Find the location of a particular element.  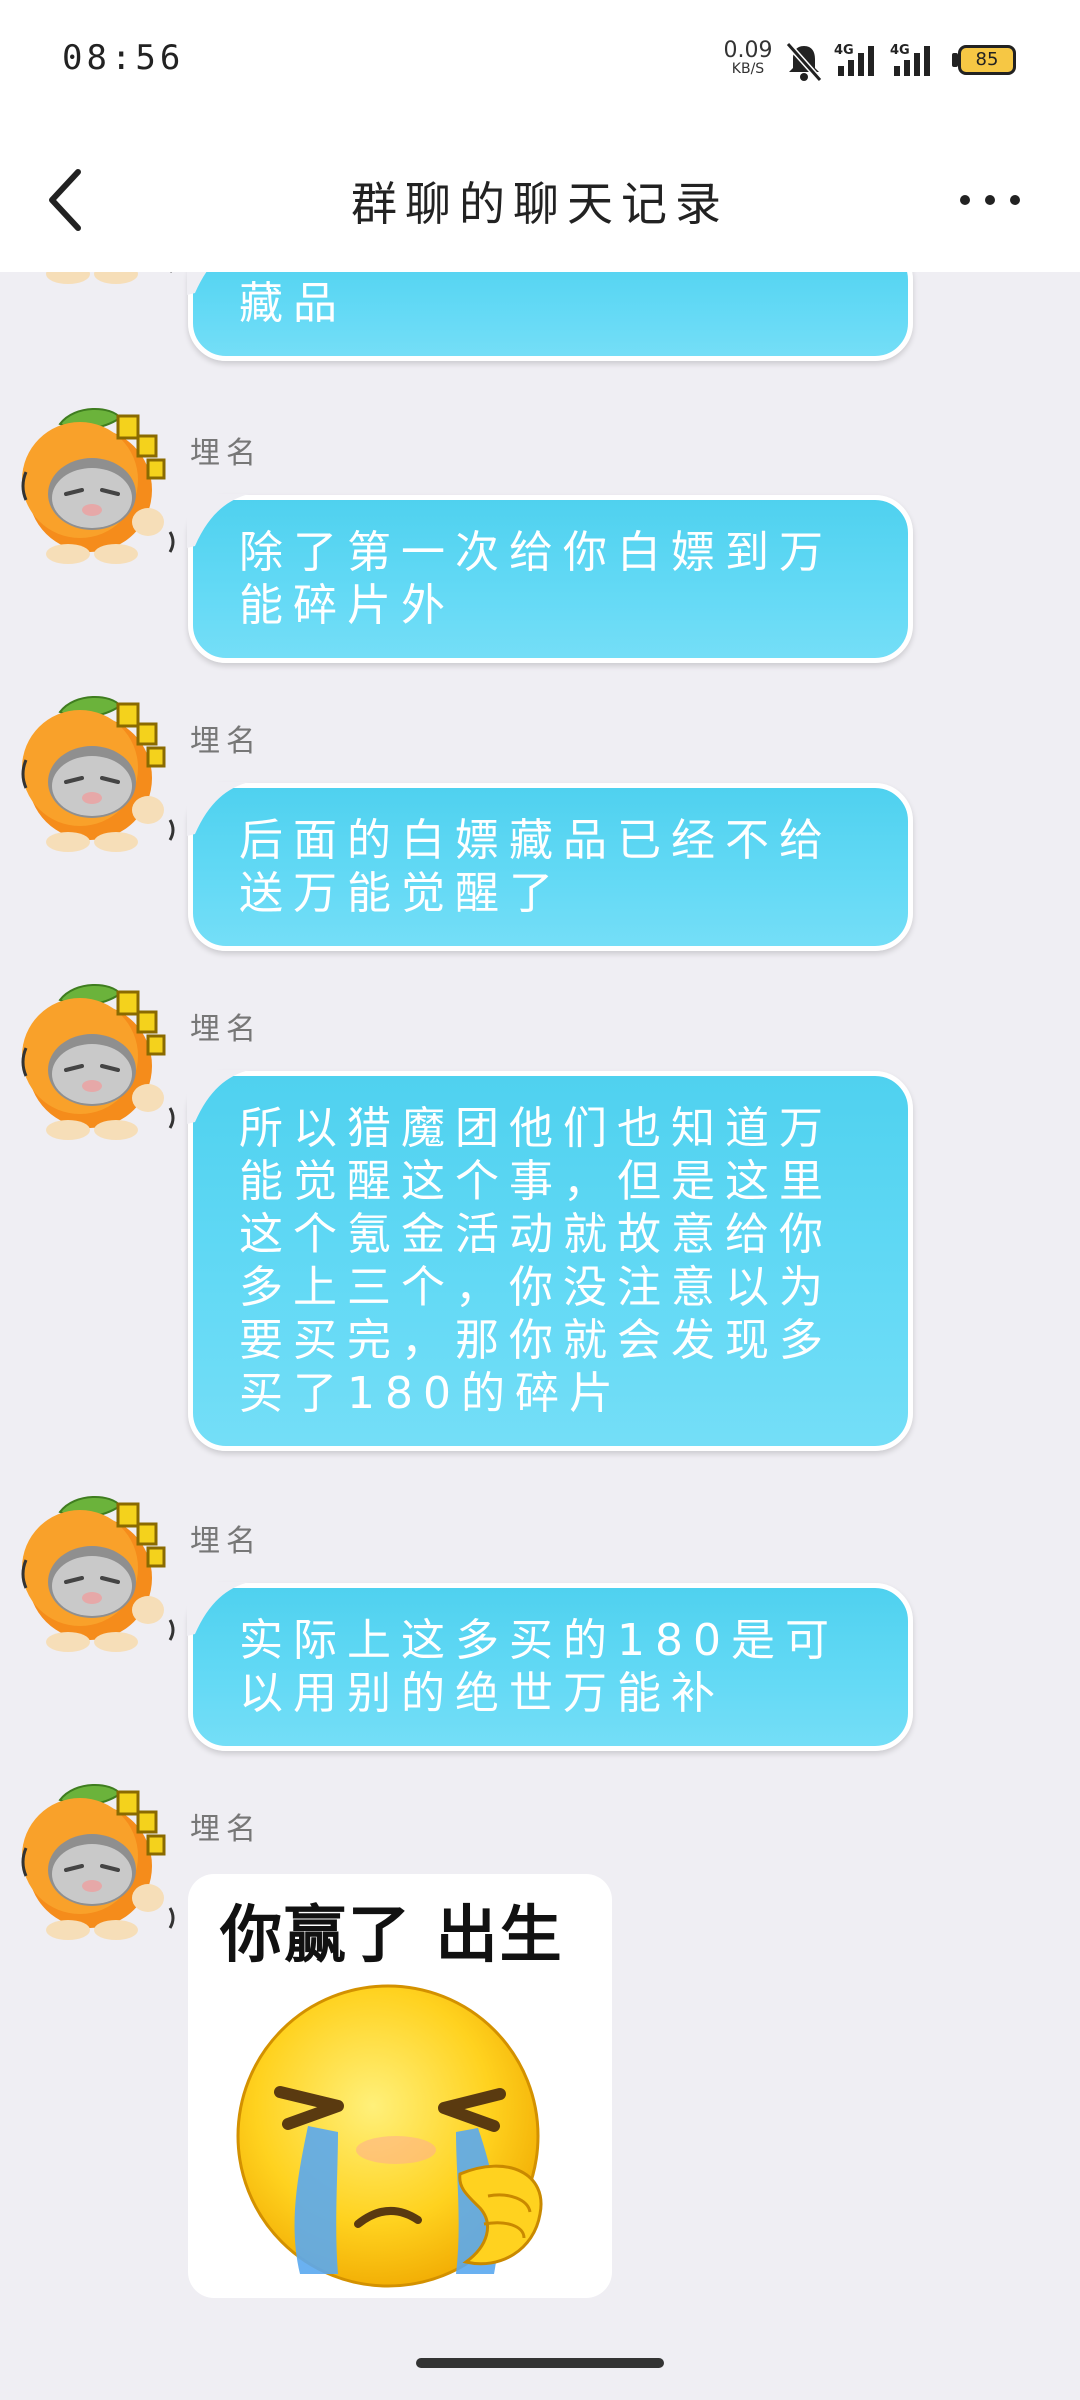

message-text: 实际上这多买的180是可以用别的绝世万能补 is located at coordinates (539, 1667).